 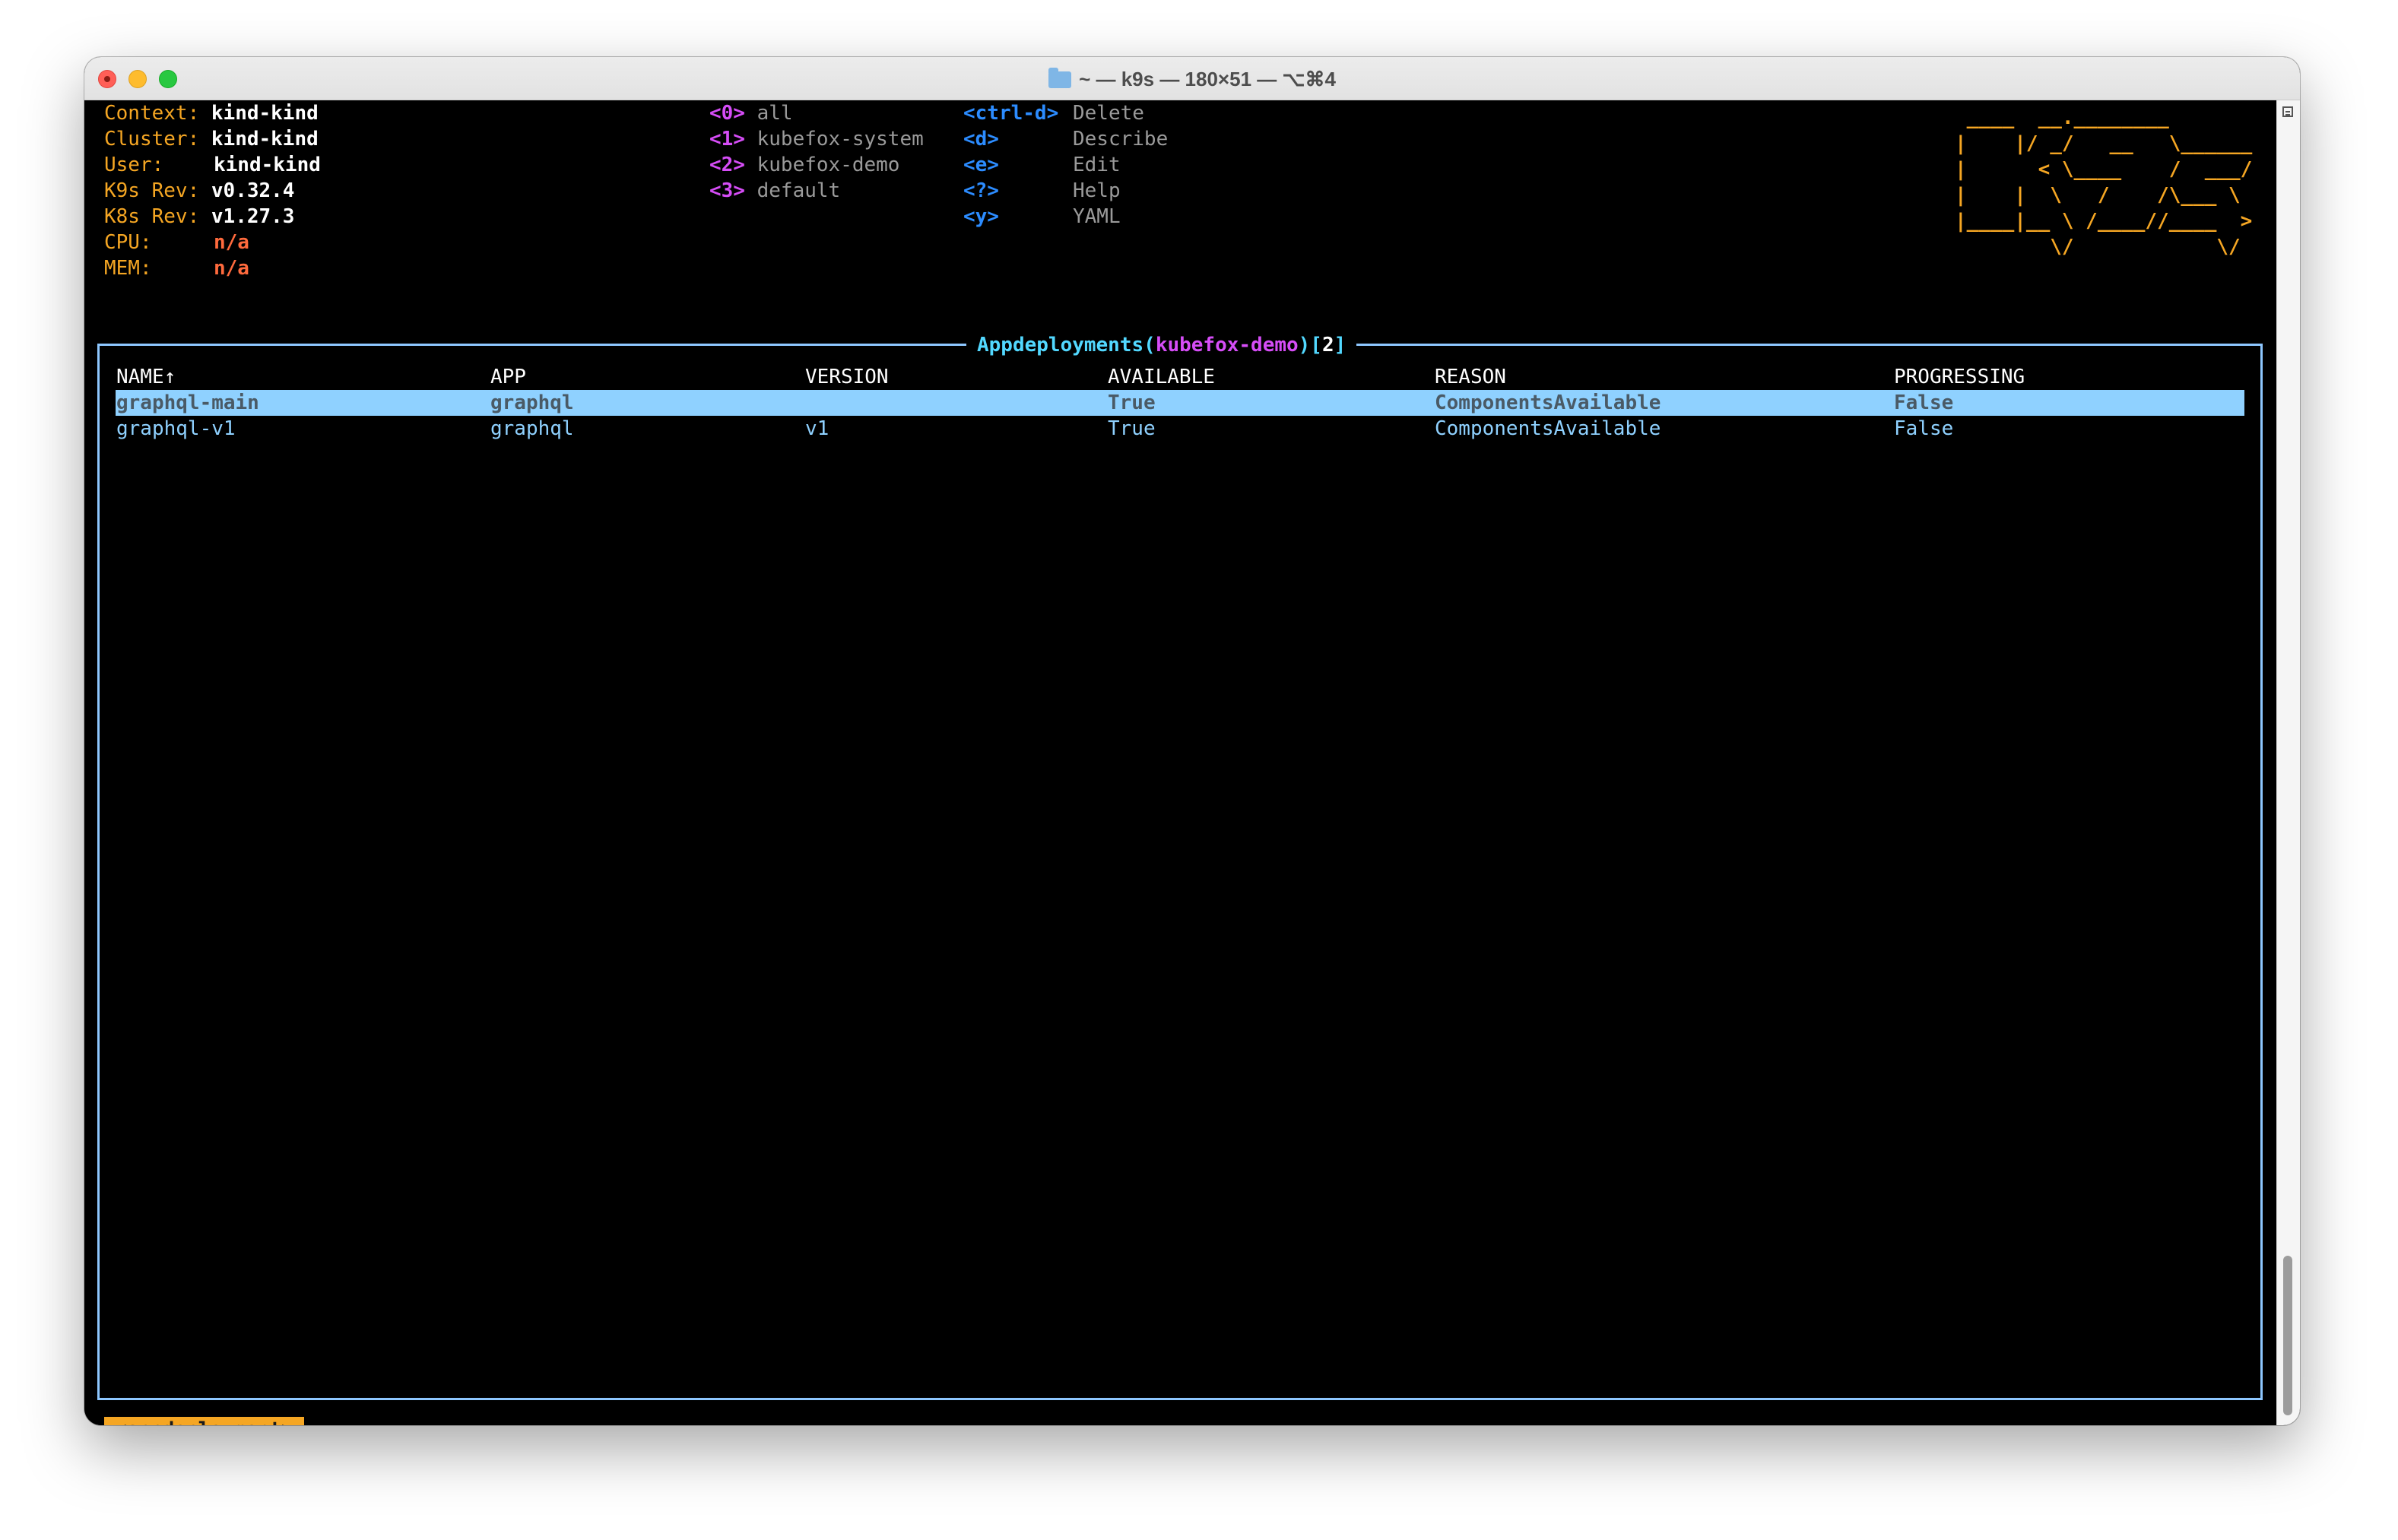 I want to click on hotkey-name: Help, so click(x=1097, y=191).